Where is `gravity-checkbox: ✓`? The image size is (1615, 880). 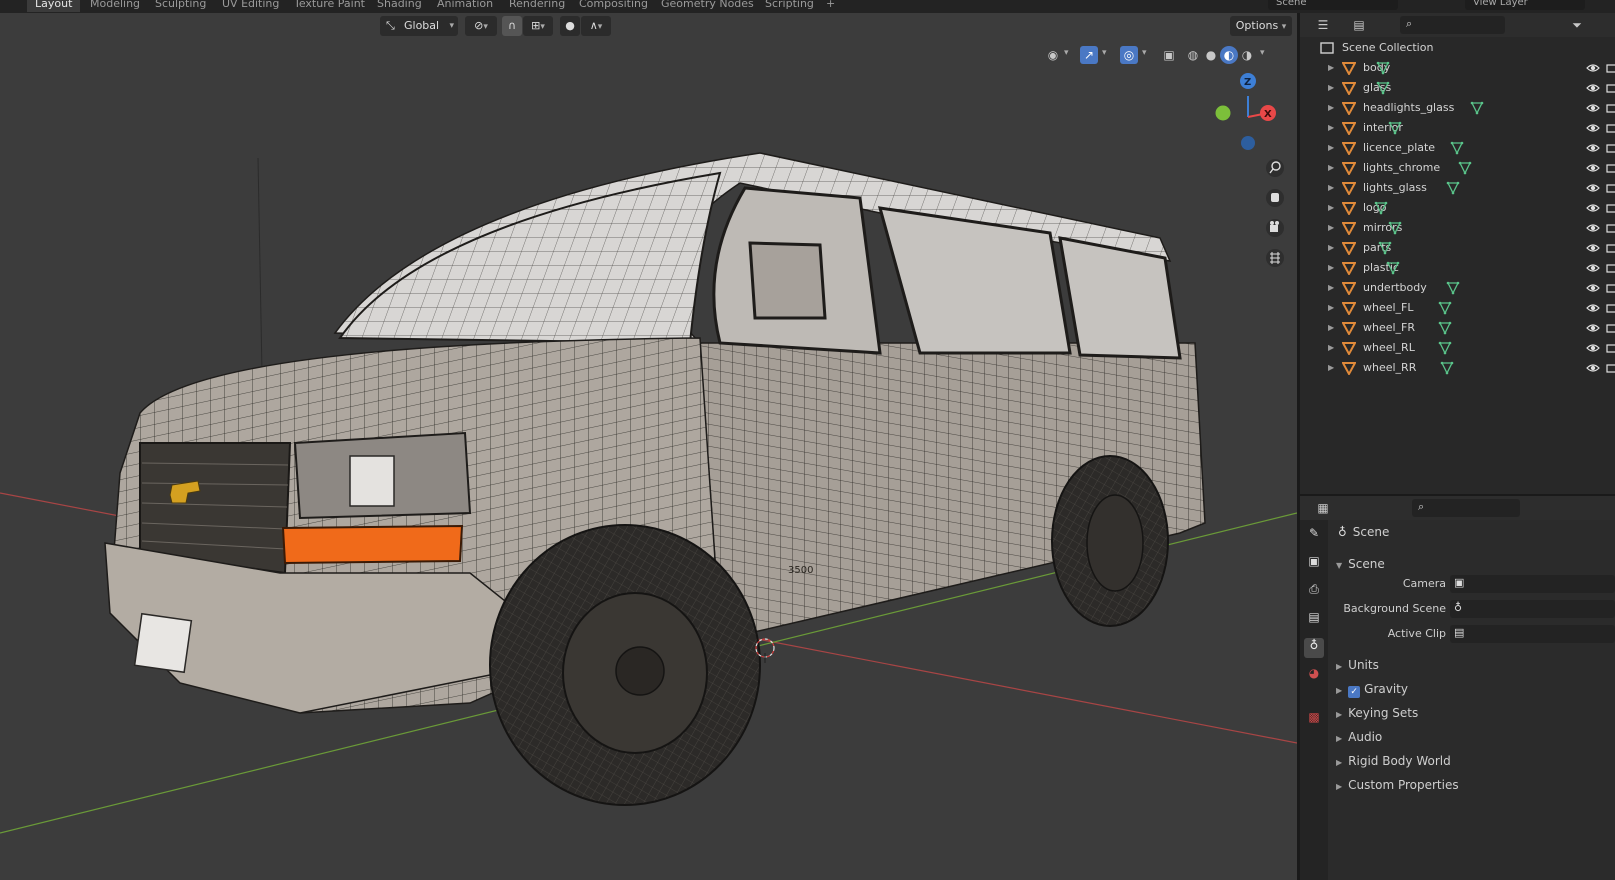
gravity-checkbox: ✓ is located at coordinates (1354, 692).